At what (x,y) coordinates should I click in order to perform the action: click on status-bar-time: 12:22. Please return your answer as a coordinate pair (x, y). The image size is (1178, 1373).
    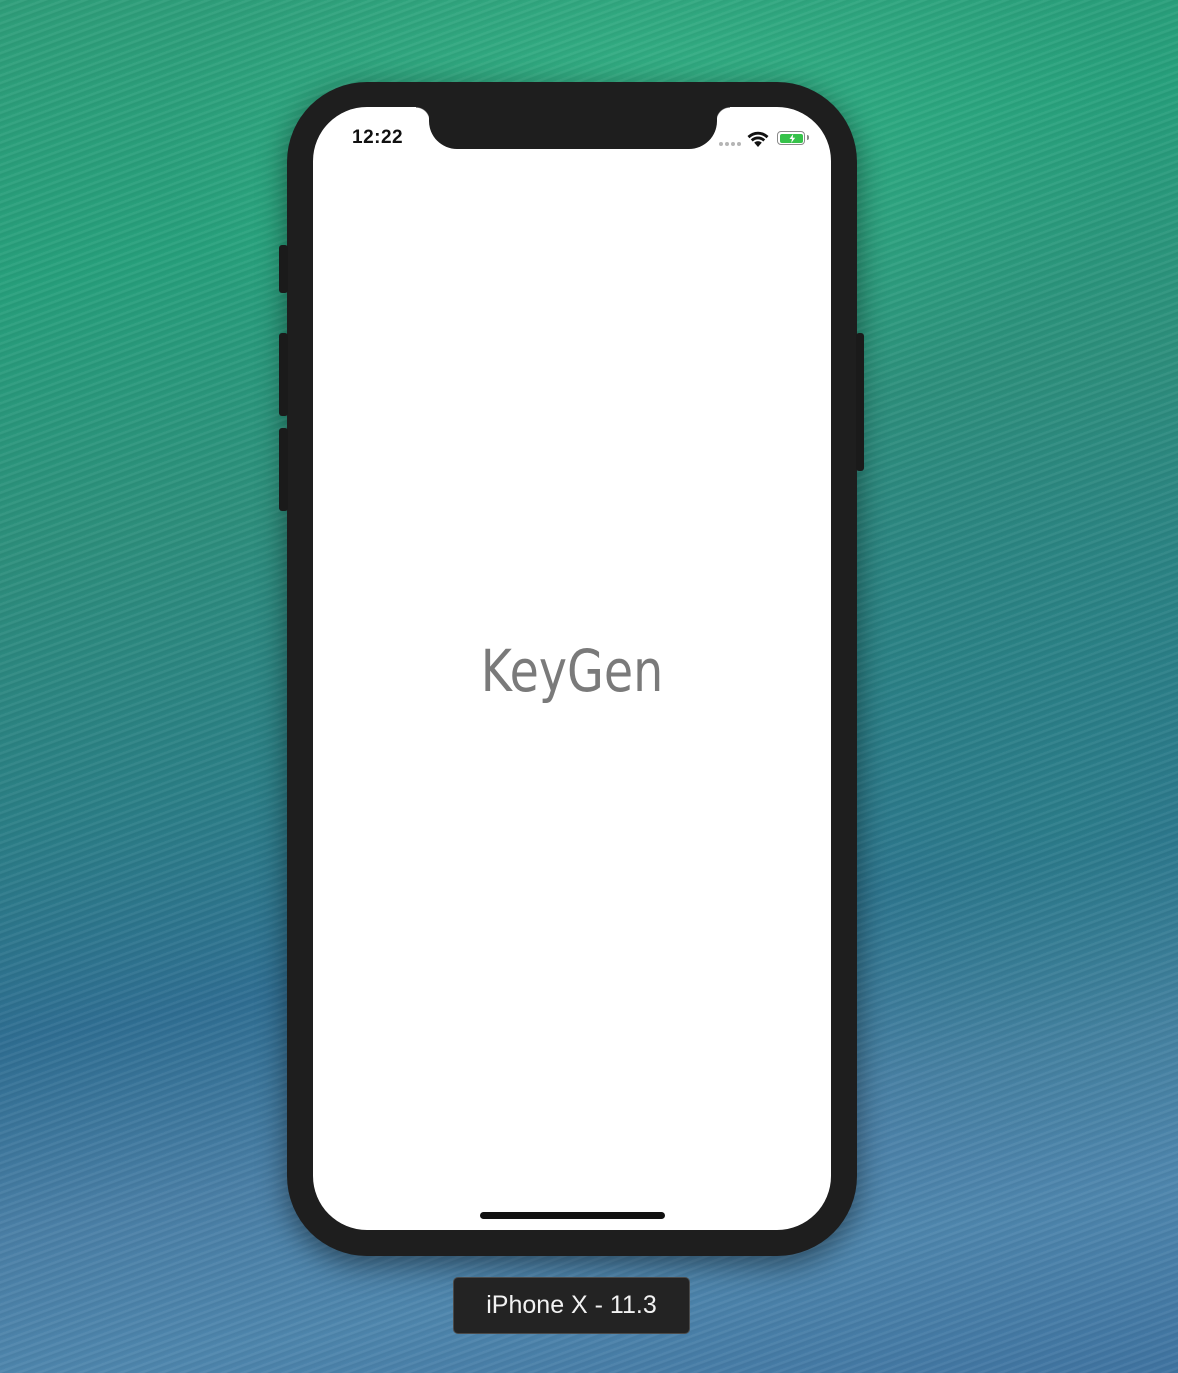
    Looking at the image, I should click on (378, 137).